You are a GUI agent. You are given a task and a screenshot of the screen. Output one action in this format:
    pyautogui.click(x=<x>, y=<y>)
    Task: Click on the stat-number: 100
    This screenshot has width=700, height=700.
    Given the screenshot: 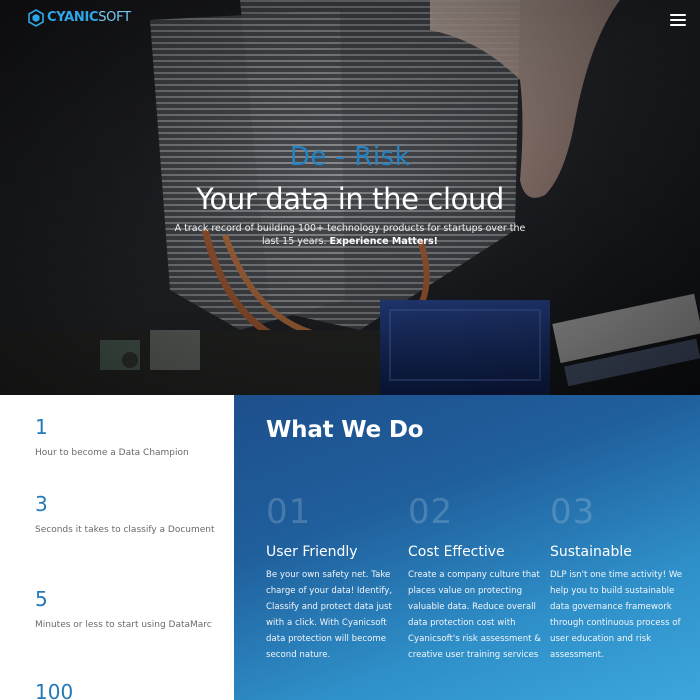 What is the action you would take?
    pyautogui.click(x=54, y=690)
    